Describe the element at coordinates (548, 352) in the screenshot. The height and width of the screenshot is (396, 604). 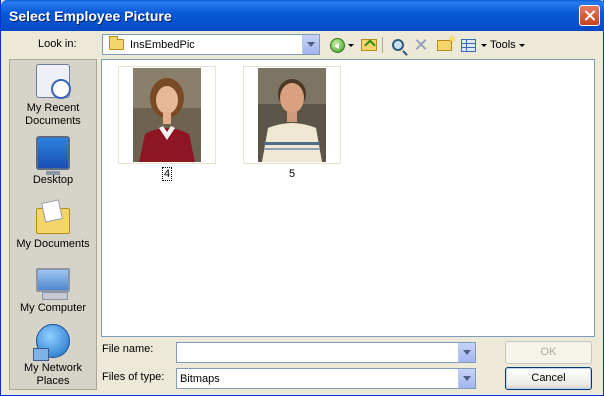
I see `ok-button: OK` at that location.